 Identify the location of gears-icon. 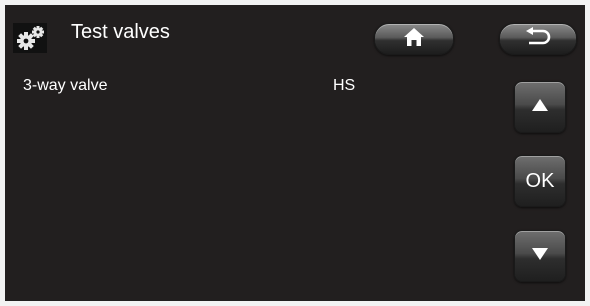
(30, 38).